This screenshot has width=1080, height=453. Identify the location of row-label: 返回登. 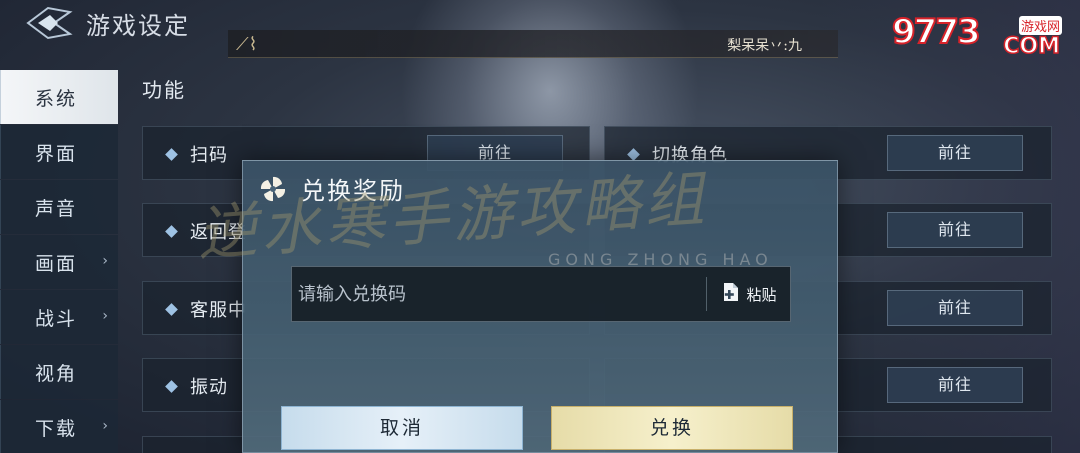
(218, 232).